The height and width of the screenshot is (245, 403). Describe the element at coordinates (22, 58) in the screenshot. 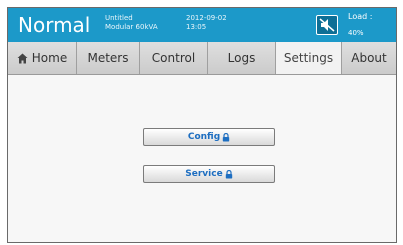

I see `home-icon` at that location.